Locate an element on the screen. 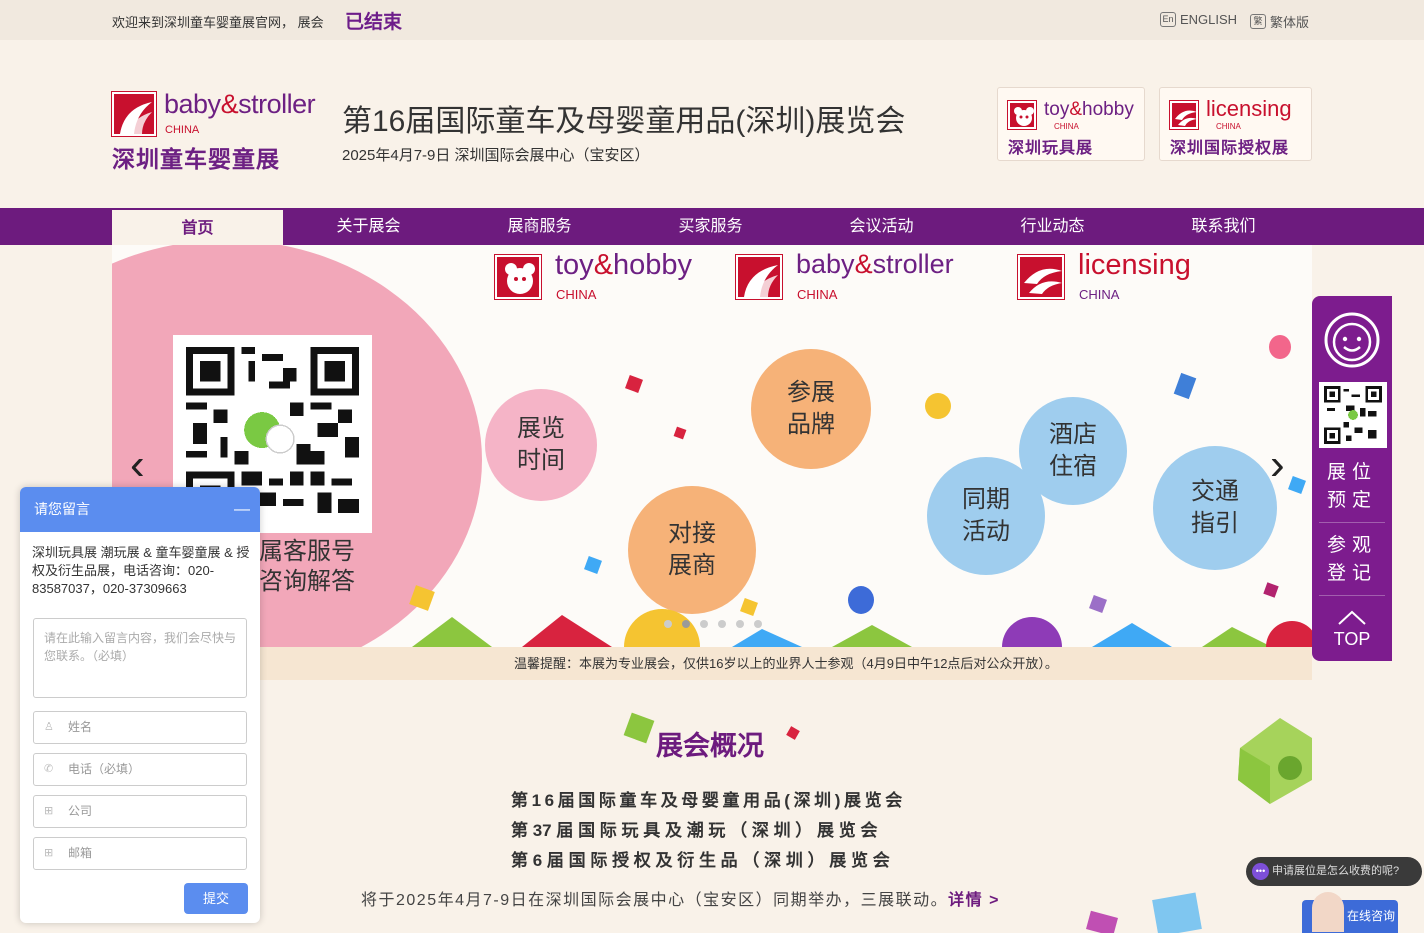 Image resolution: width=1424 pixels, height=933 pixels. nav-industry-news: 行业动态 is located at coordinates (1052, 226).